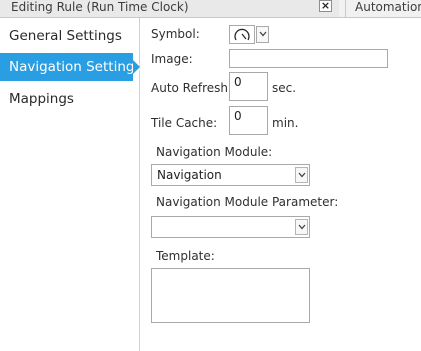  What do you see at coordinates (185, 256) in the screenshot?
I see `template-label: Template:` at bounding box center [185, 256].